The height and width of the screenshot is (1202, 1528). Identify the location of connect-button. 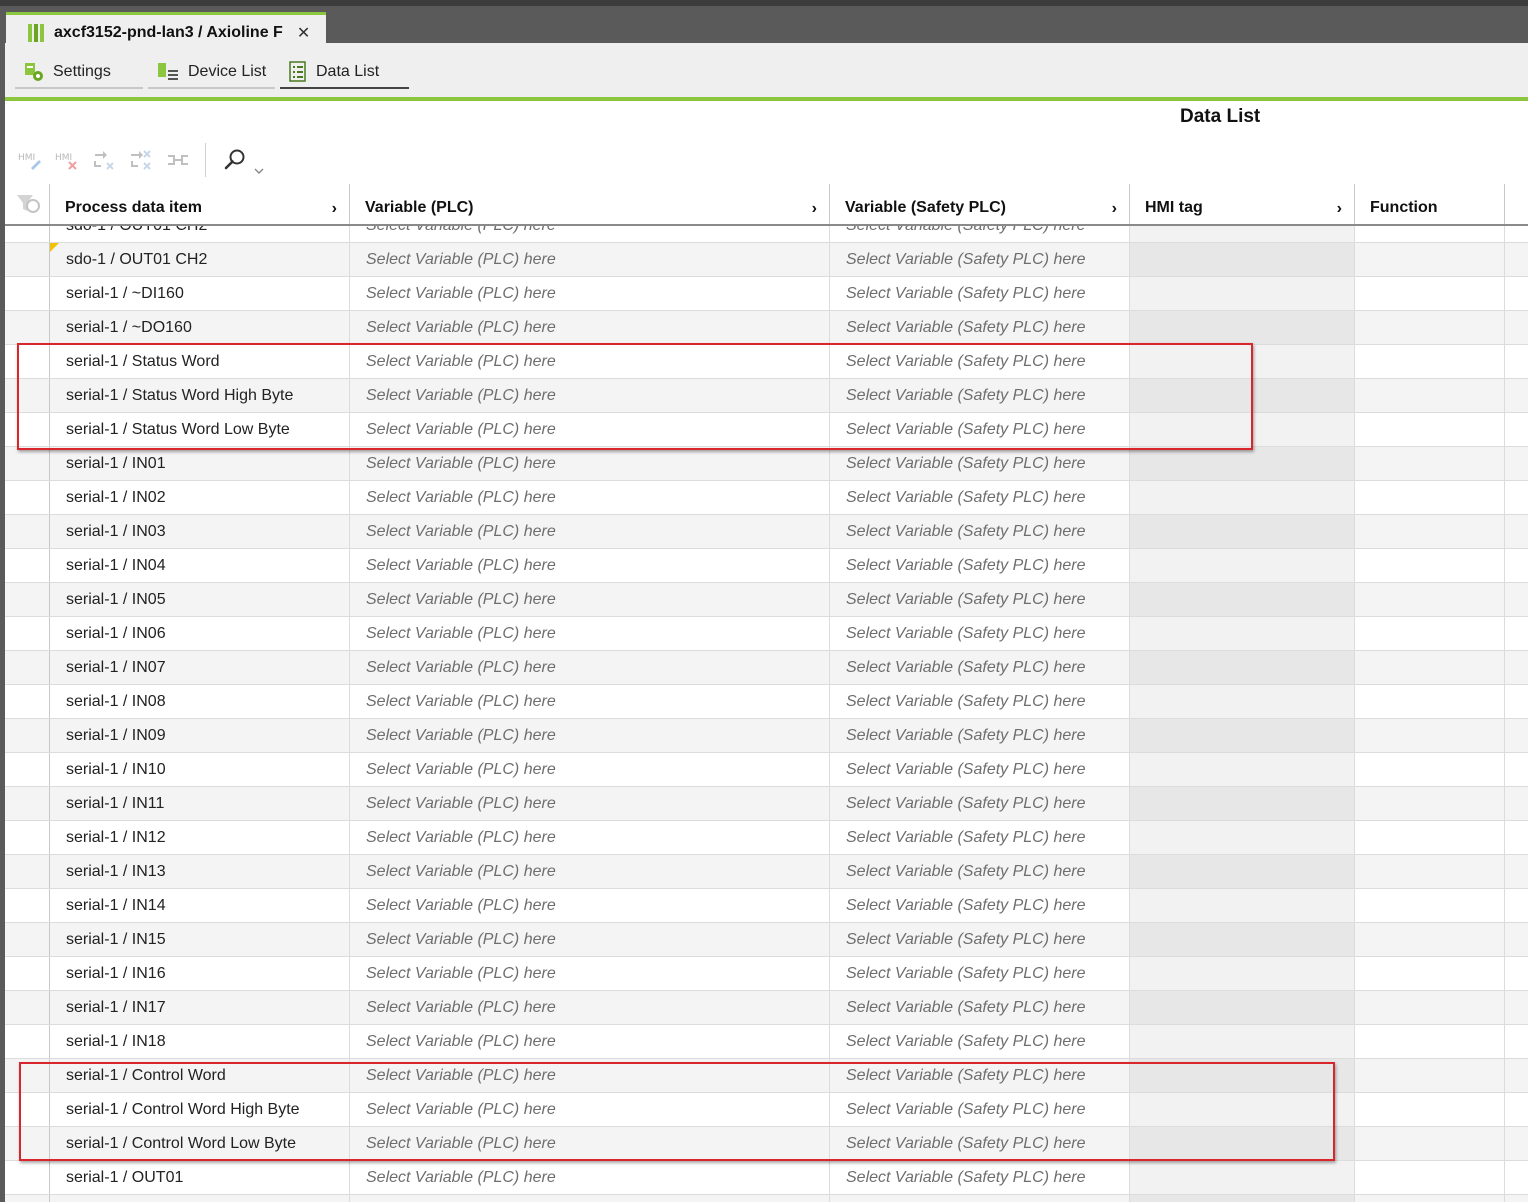
(178, 160).